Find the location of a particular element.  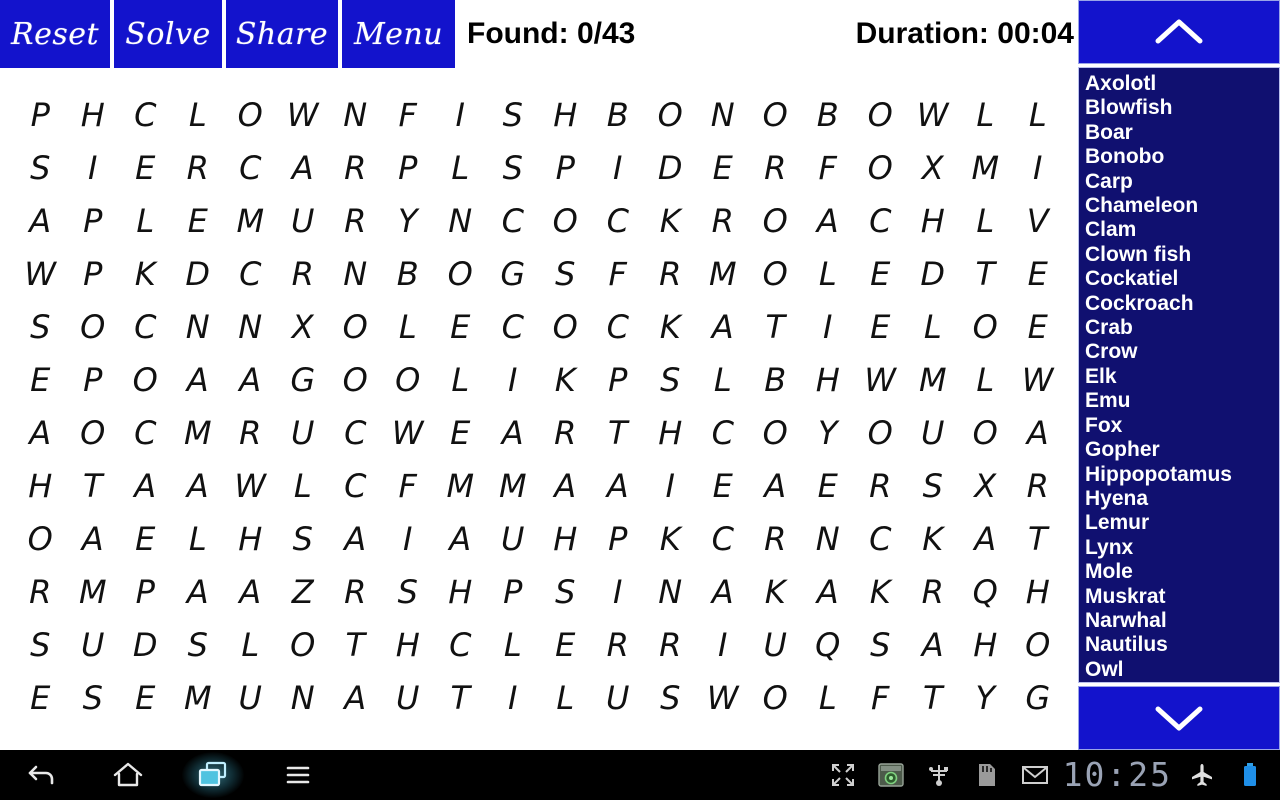

share-button: Share is located at coordinates (282, 34).